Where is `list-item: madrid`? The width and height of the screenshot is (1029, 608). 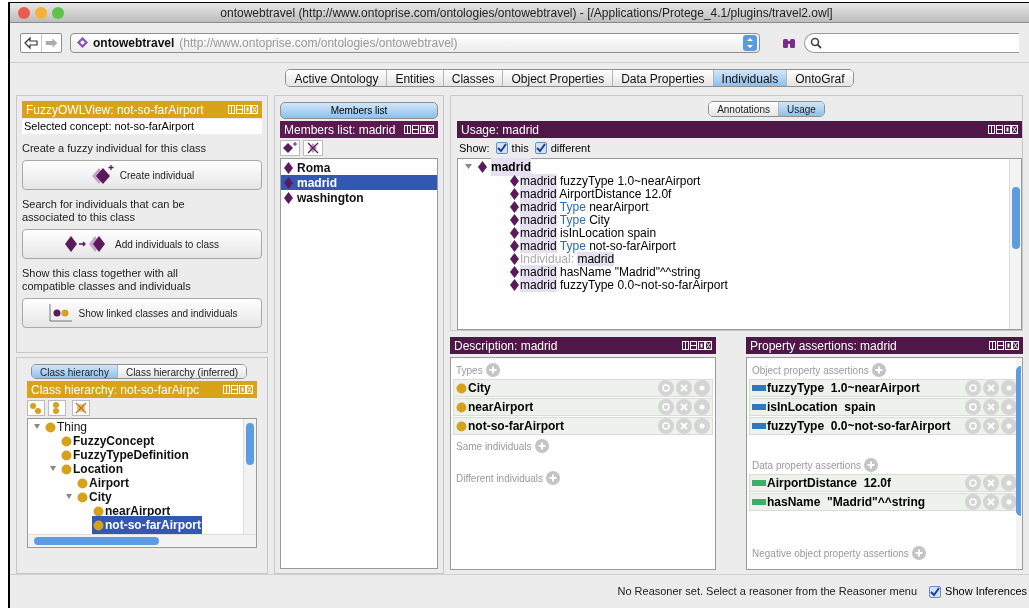 list-item: madrid is located at coordinates (359, 182).